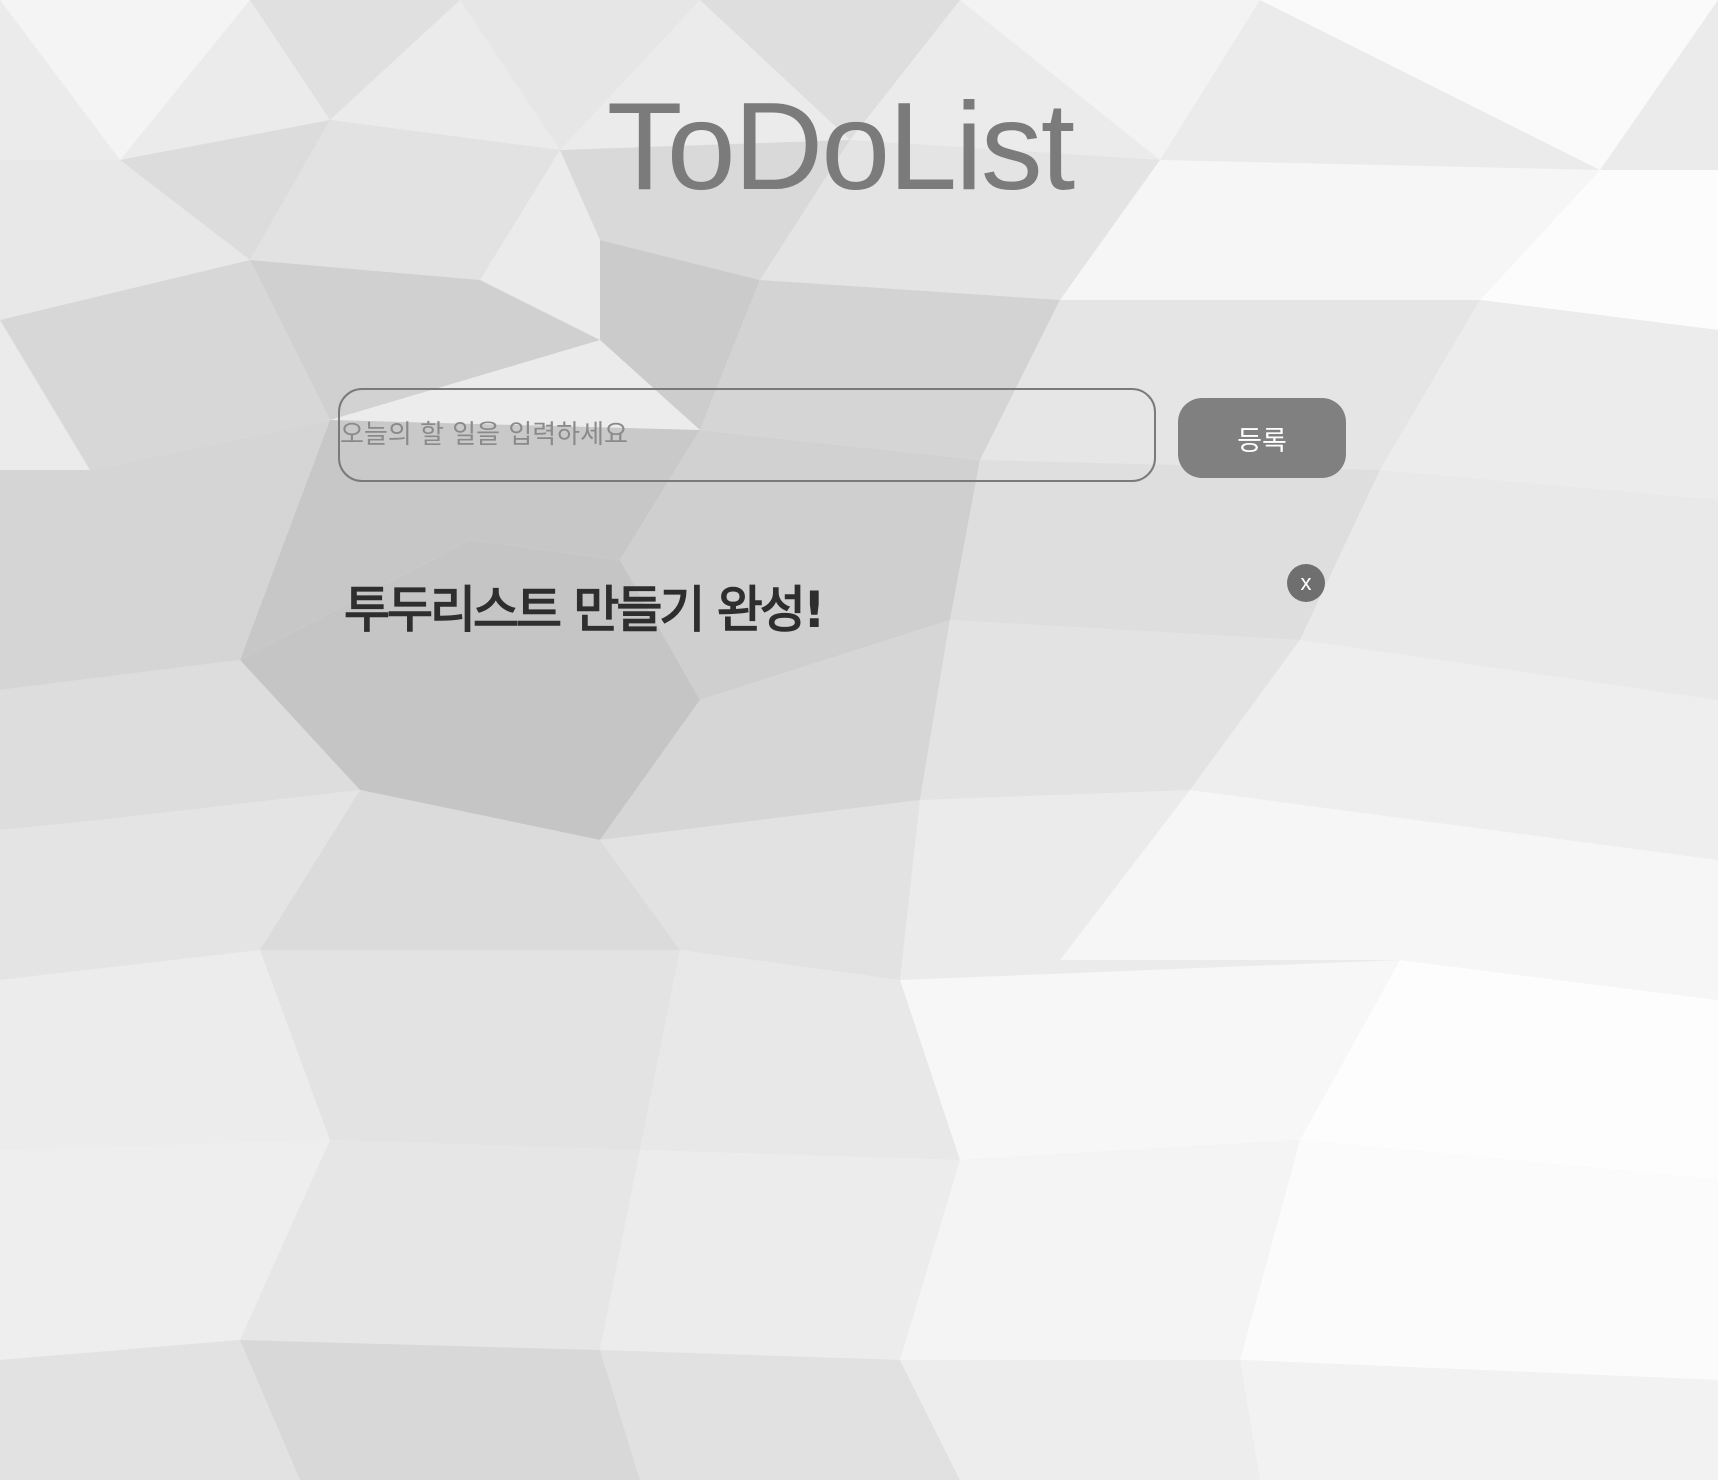 The width and height of the screenshot is (1718, 1480). What do you see at coordinates (840, 147) in the screenshot?
I see `page-title: ToDoList` at bounding box center [840, 147].